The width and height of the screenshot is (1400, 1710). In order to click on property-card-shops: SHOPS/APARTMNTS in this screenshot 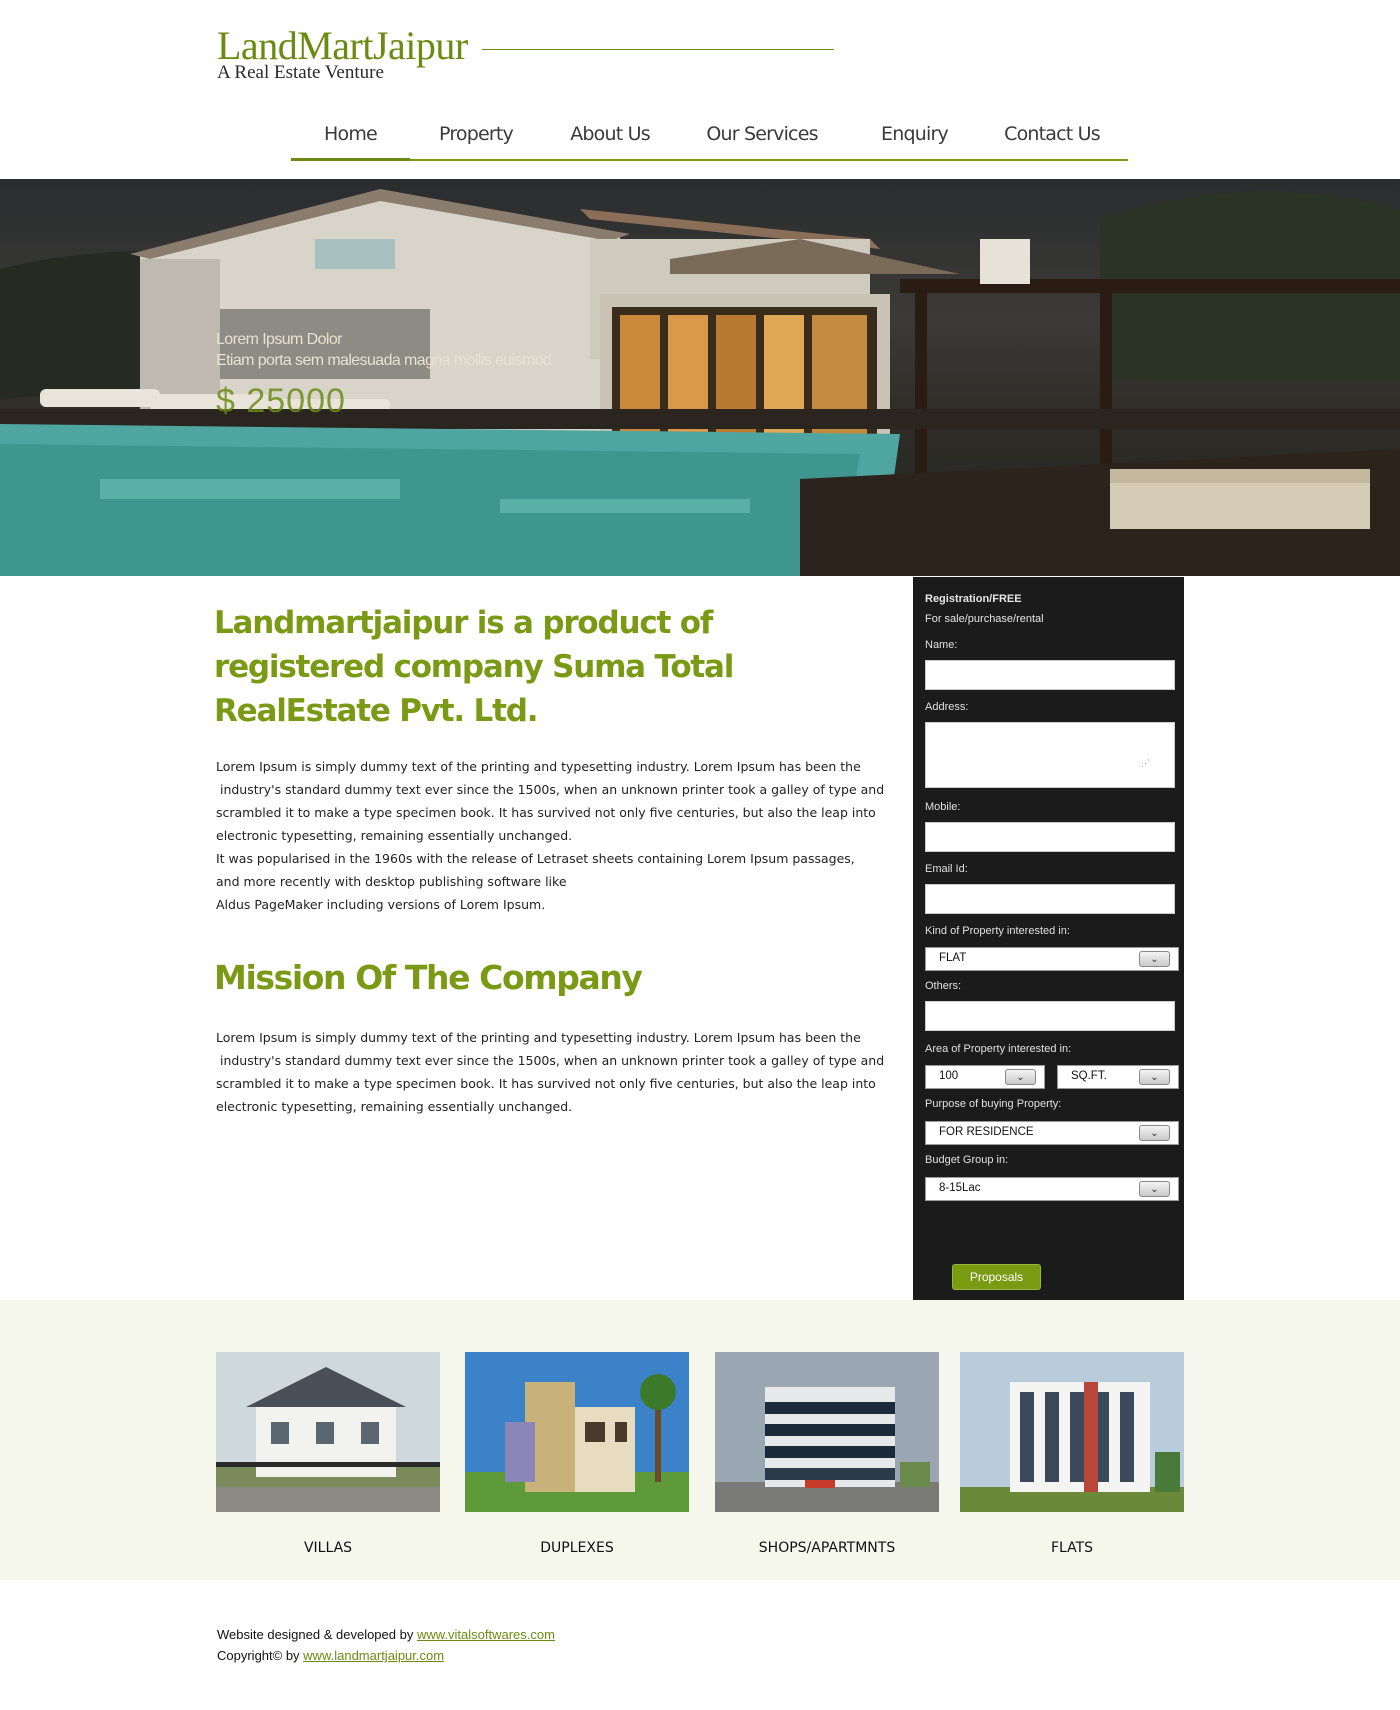, I will do `click(827, 1454)`.